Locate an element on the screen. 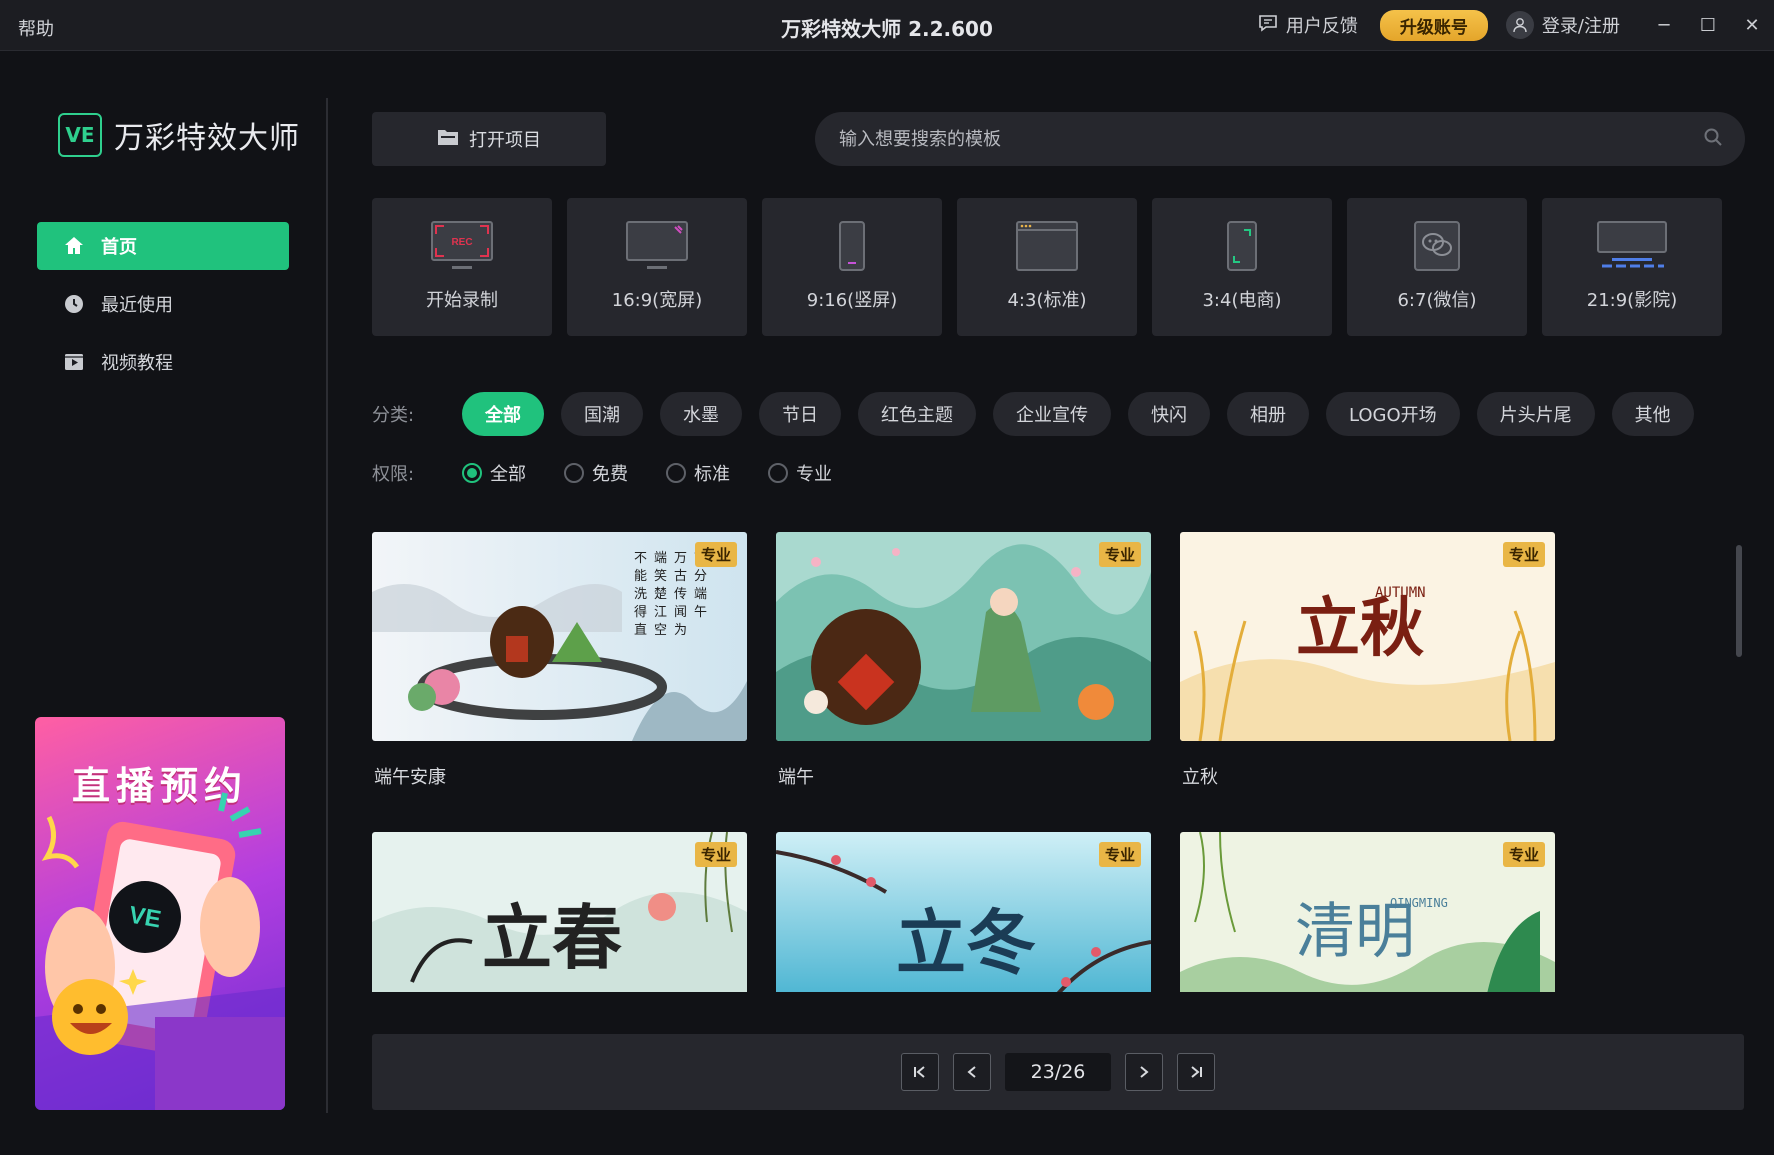 This screenshot has width=1774, height=1155. svg-text: 古 is located at coordinates (680, 576).